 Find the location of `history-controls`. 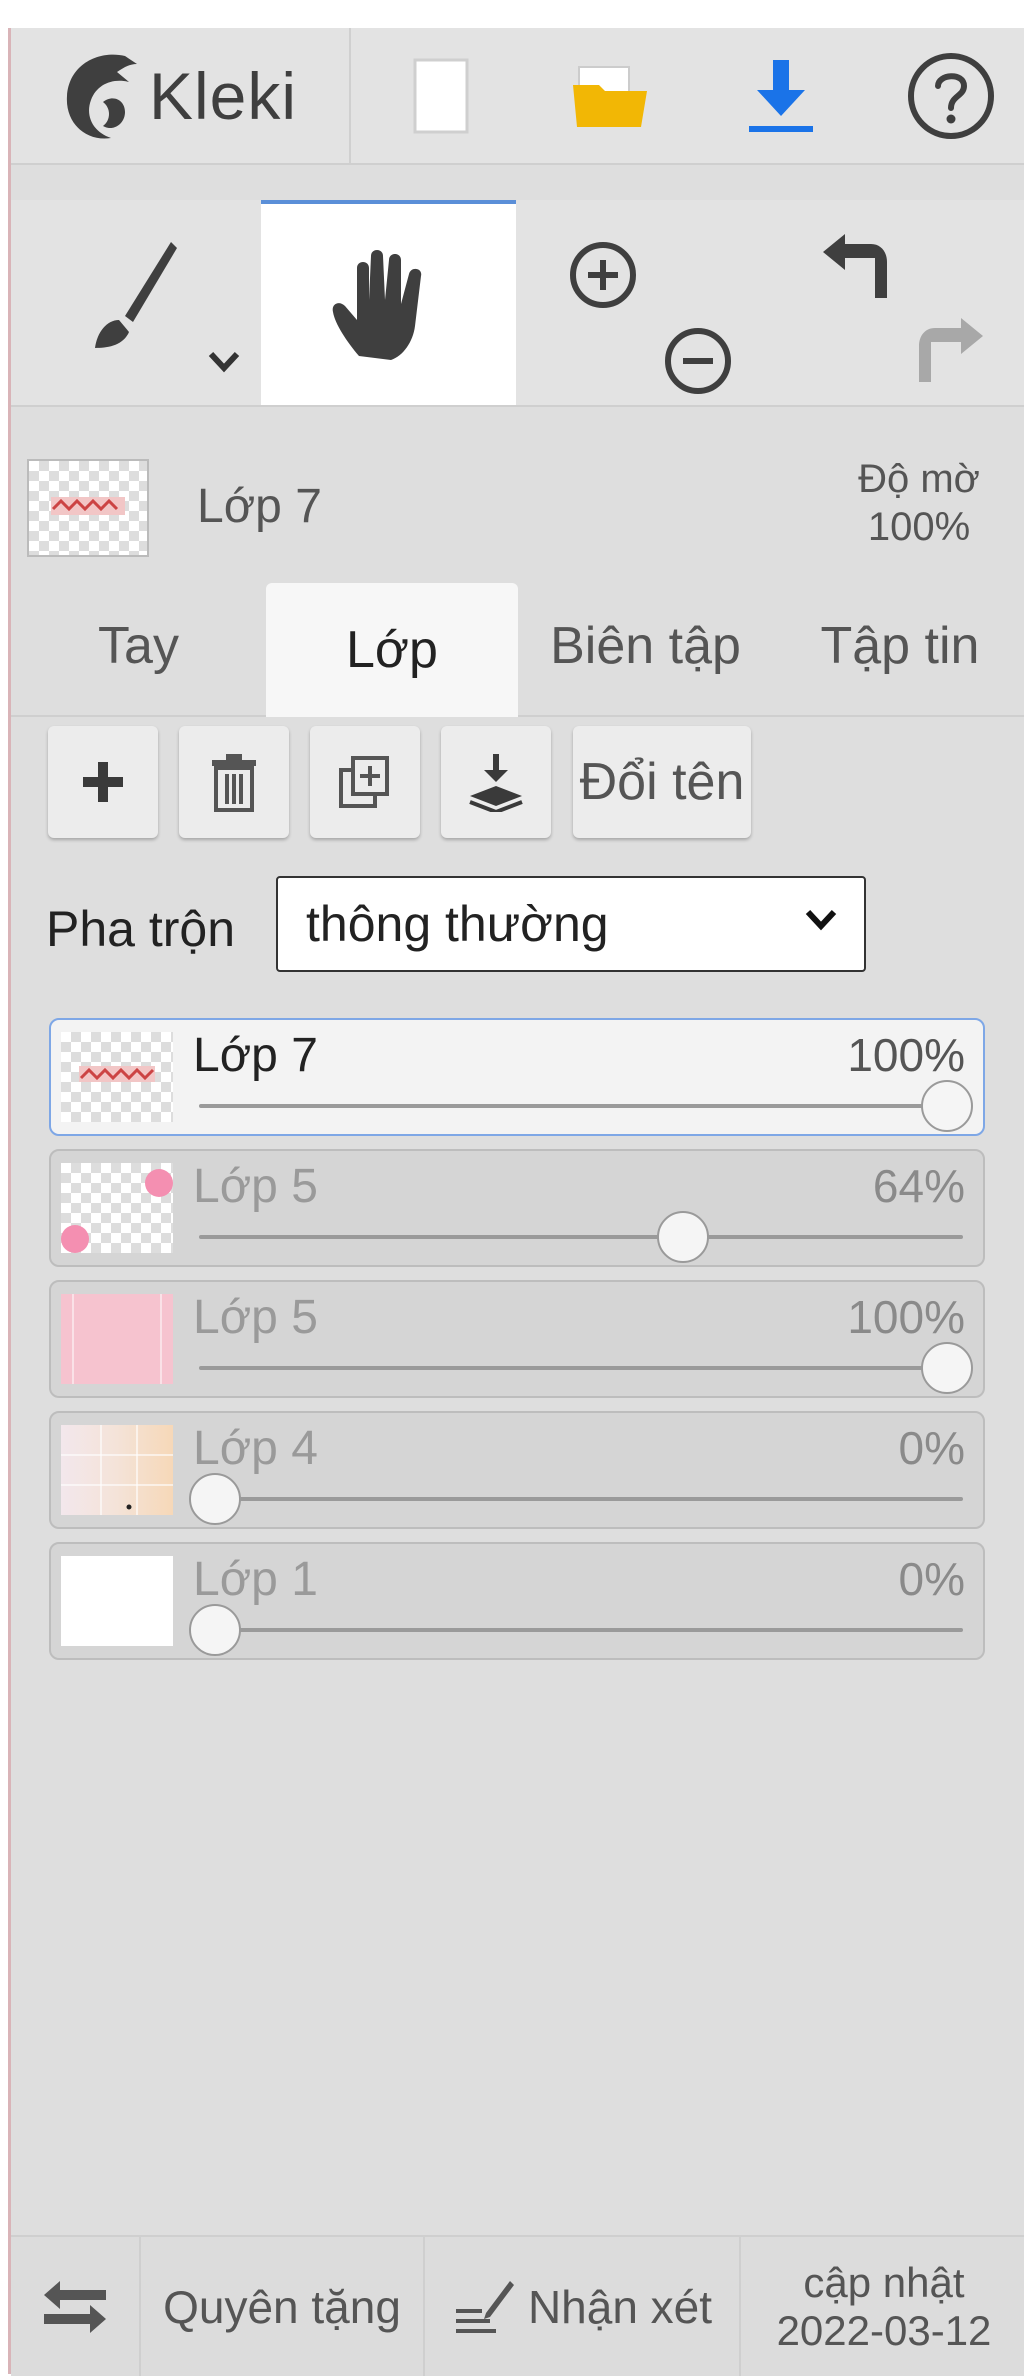

history-controls is located at coordinates (897, 302).